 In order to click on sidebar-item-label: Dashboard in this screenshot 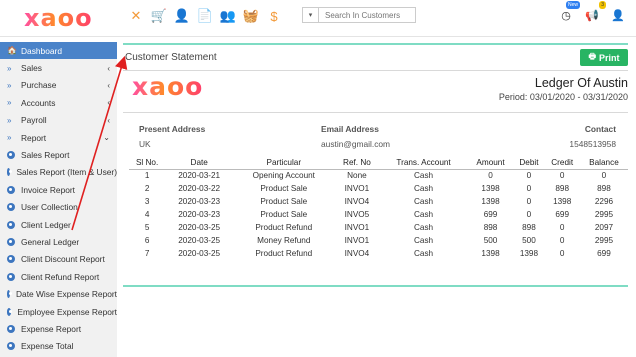, I will do `click(41, 50)`.